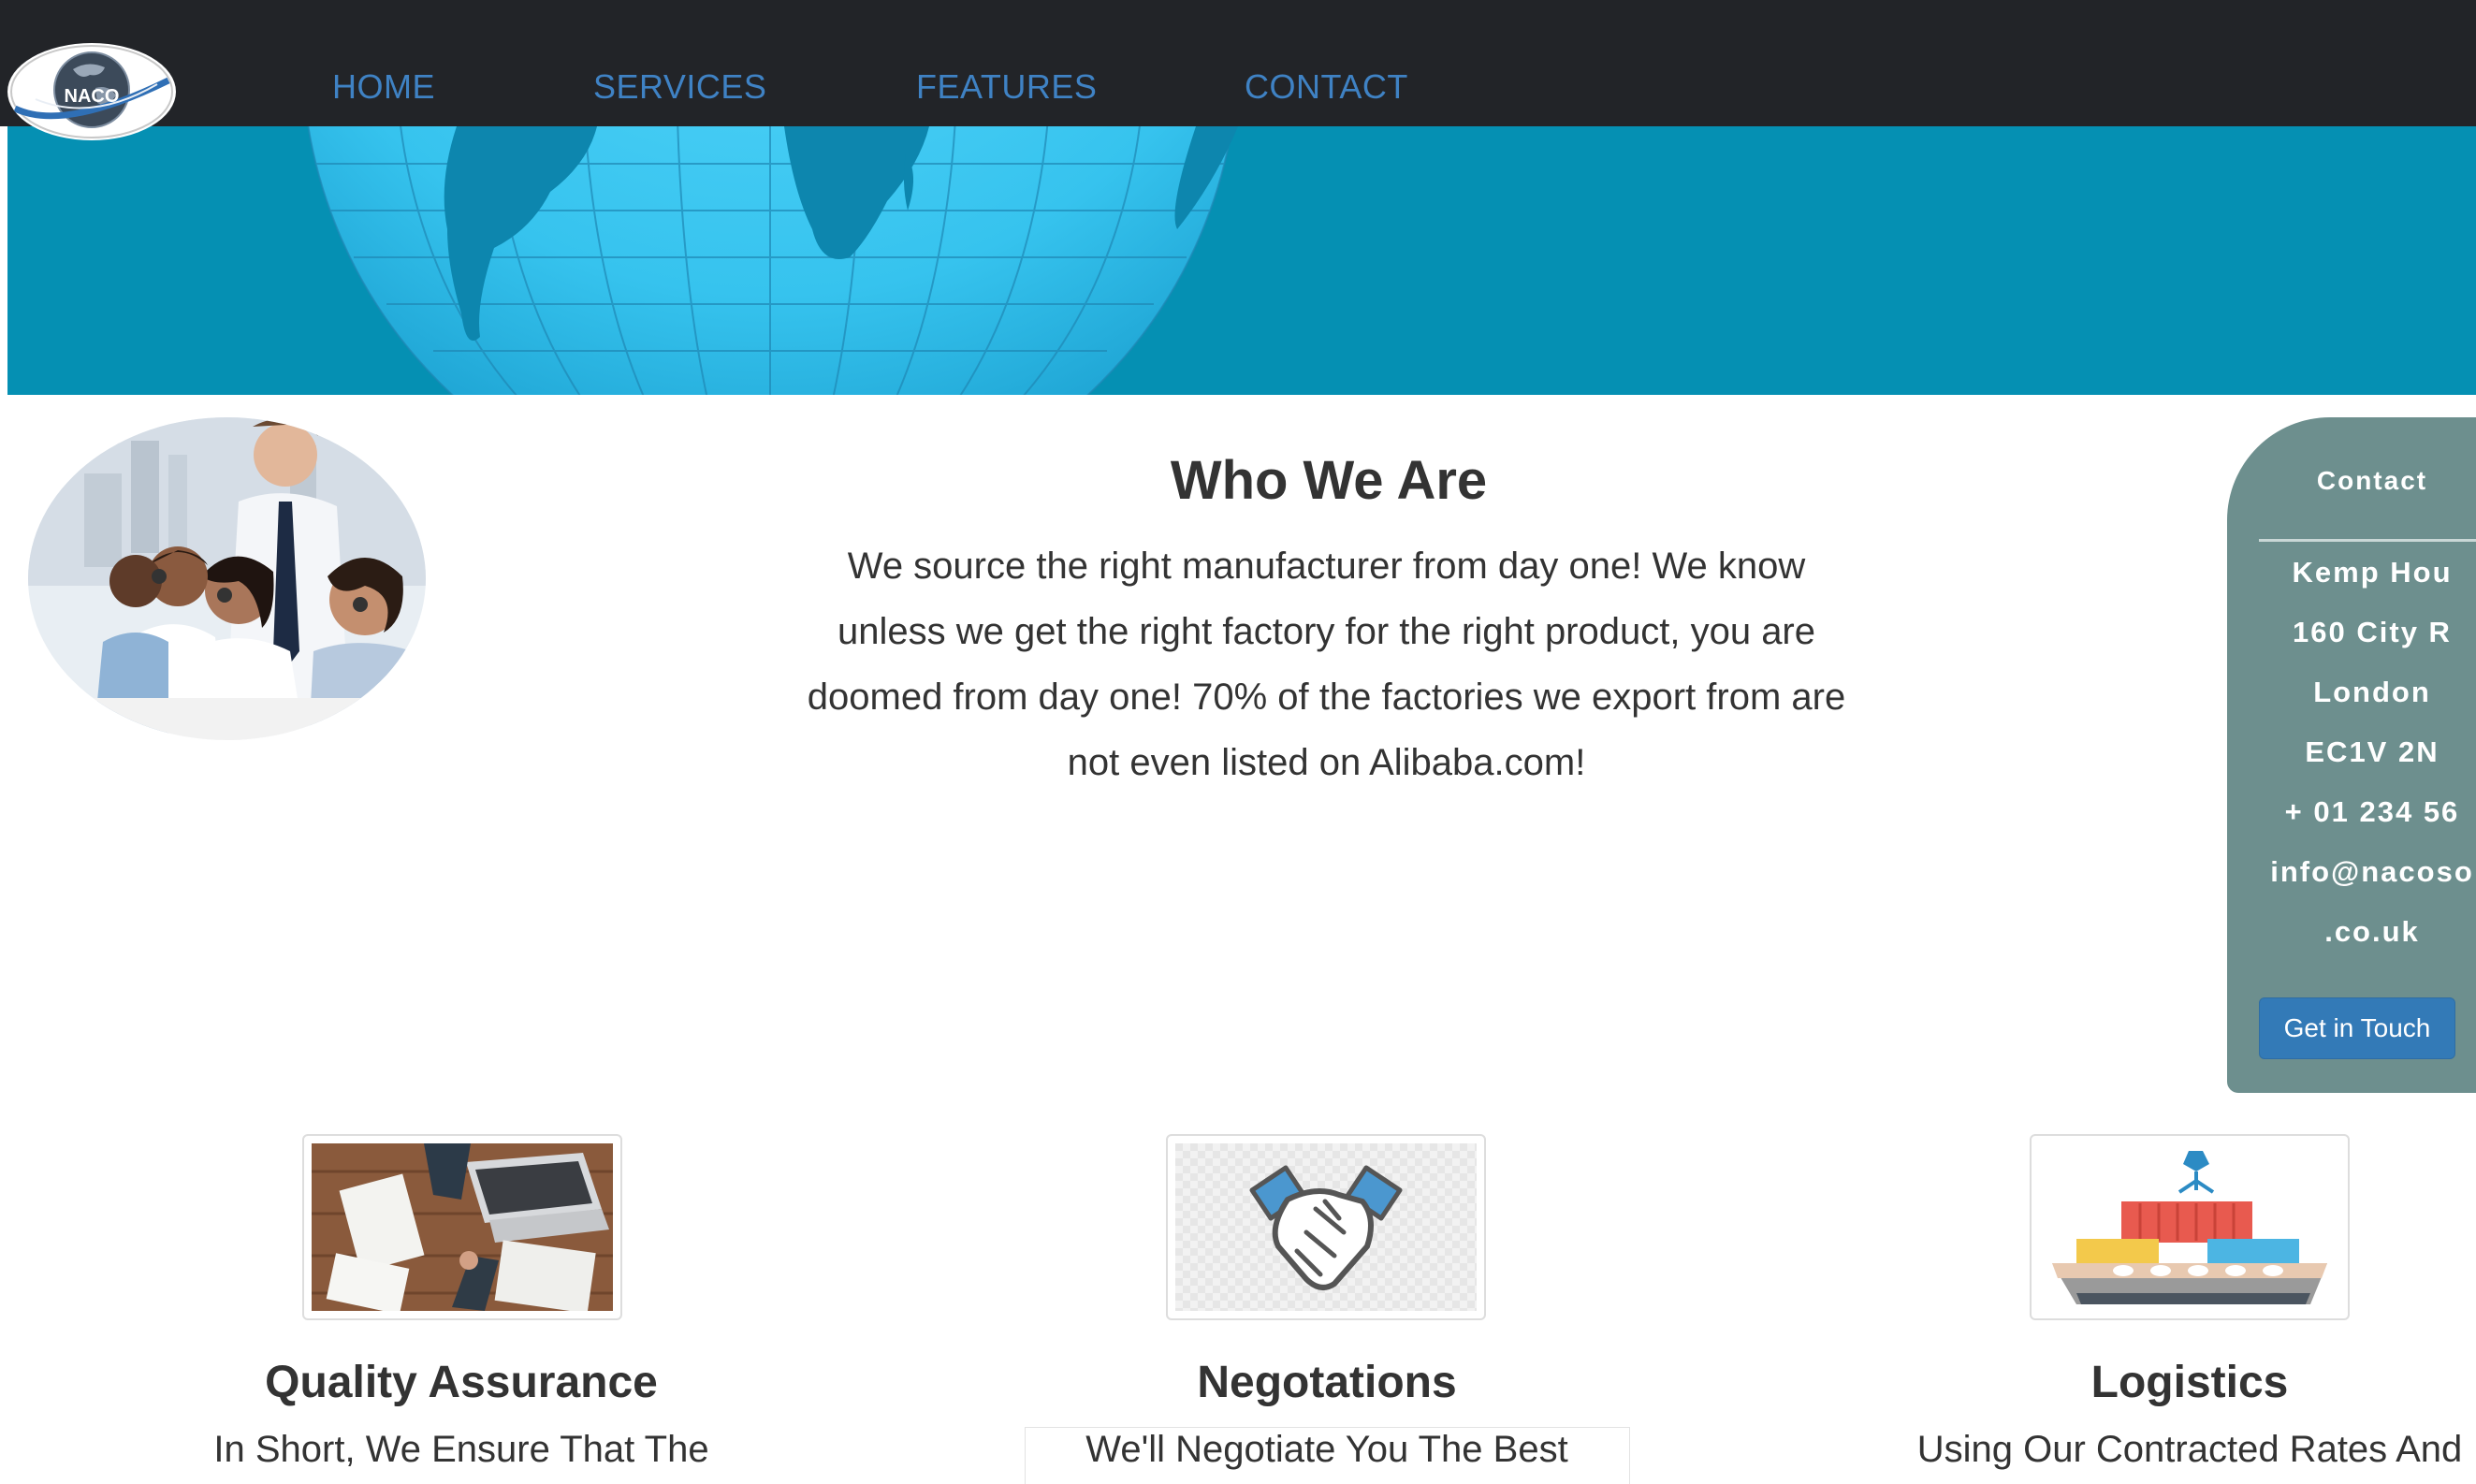  I want to click on negotiations-text: We'll Negotiate You The Best, so click(1327, 1449).